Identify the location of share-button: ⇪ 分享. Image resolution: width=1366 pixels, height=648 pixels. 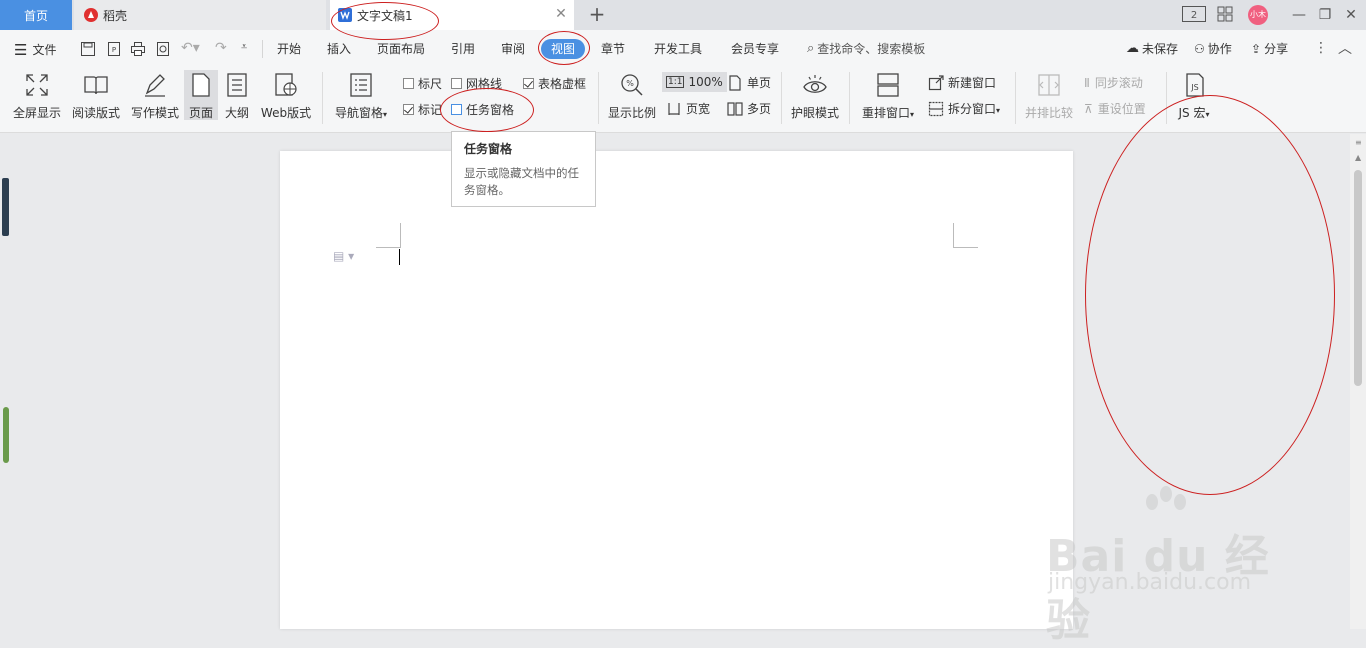
(1269, 48).